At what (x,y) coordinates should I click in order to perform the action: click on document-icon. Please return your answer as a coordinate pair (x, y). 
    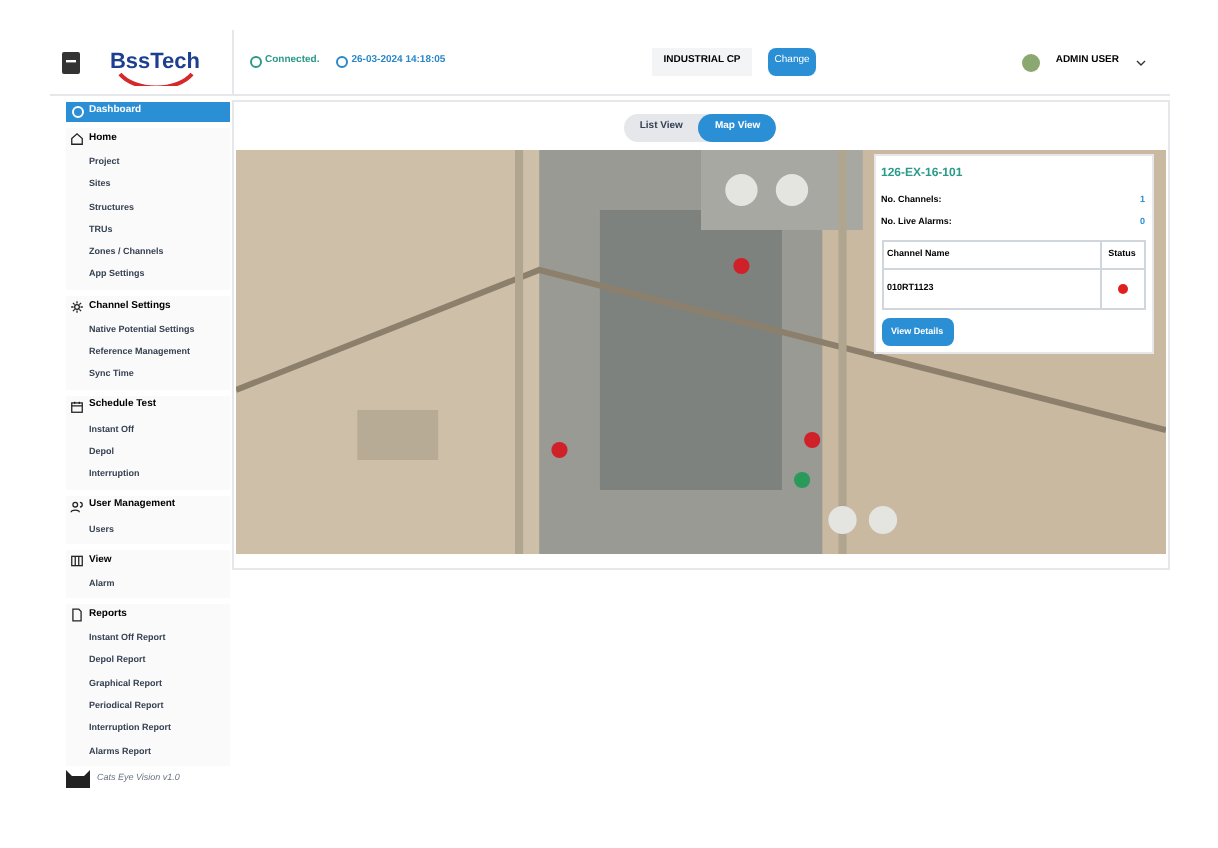
    Looking at the image, I should click on (76, 615).